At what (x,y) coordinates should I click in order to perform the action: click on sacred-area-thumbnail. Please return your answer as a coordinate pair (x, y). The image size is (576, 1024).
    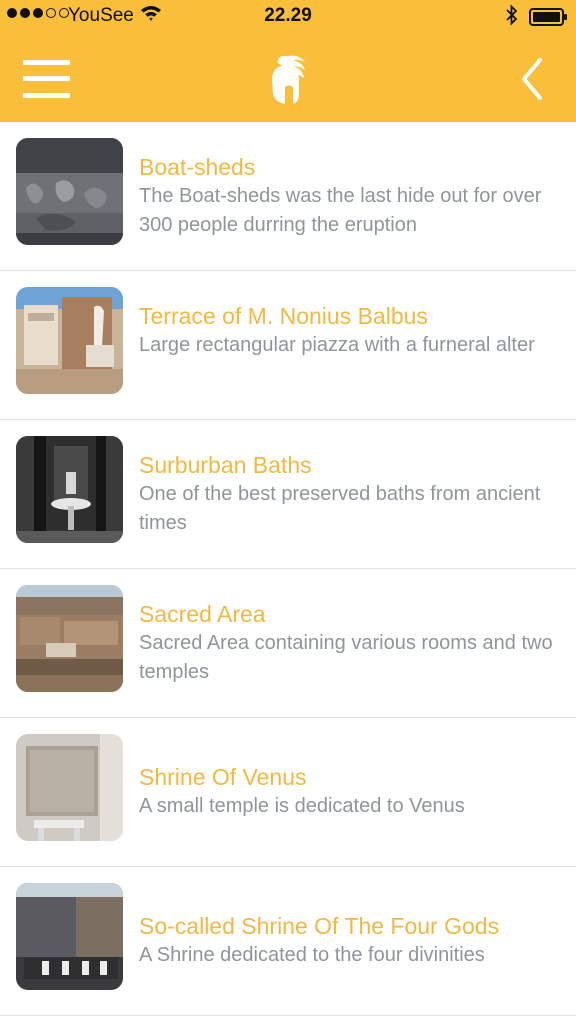
    Looking at the image, I should click on (69, 638).